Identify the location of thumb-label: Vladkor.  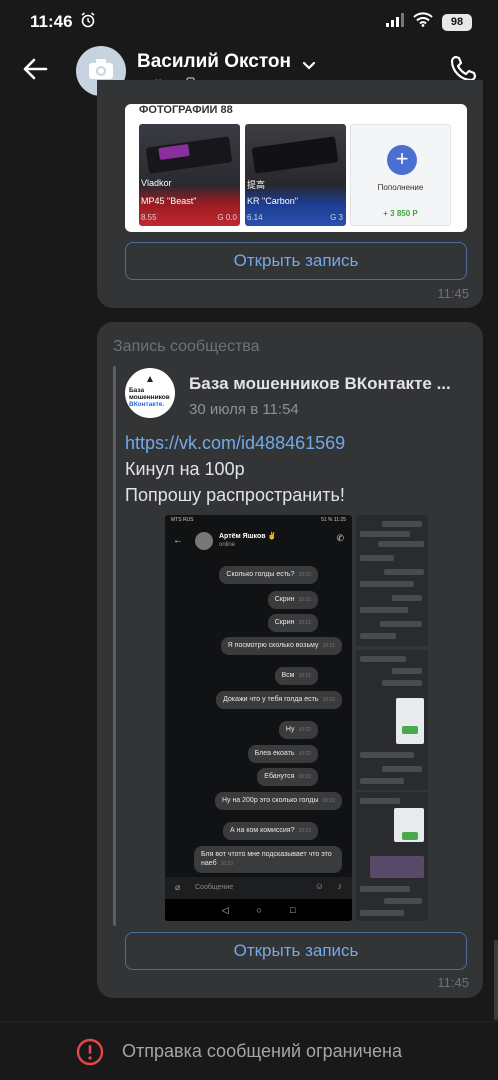
(156, 183).